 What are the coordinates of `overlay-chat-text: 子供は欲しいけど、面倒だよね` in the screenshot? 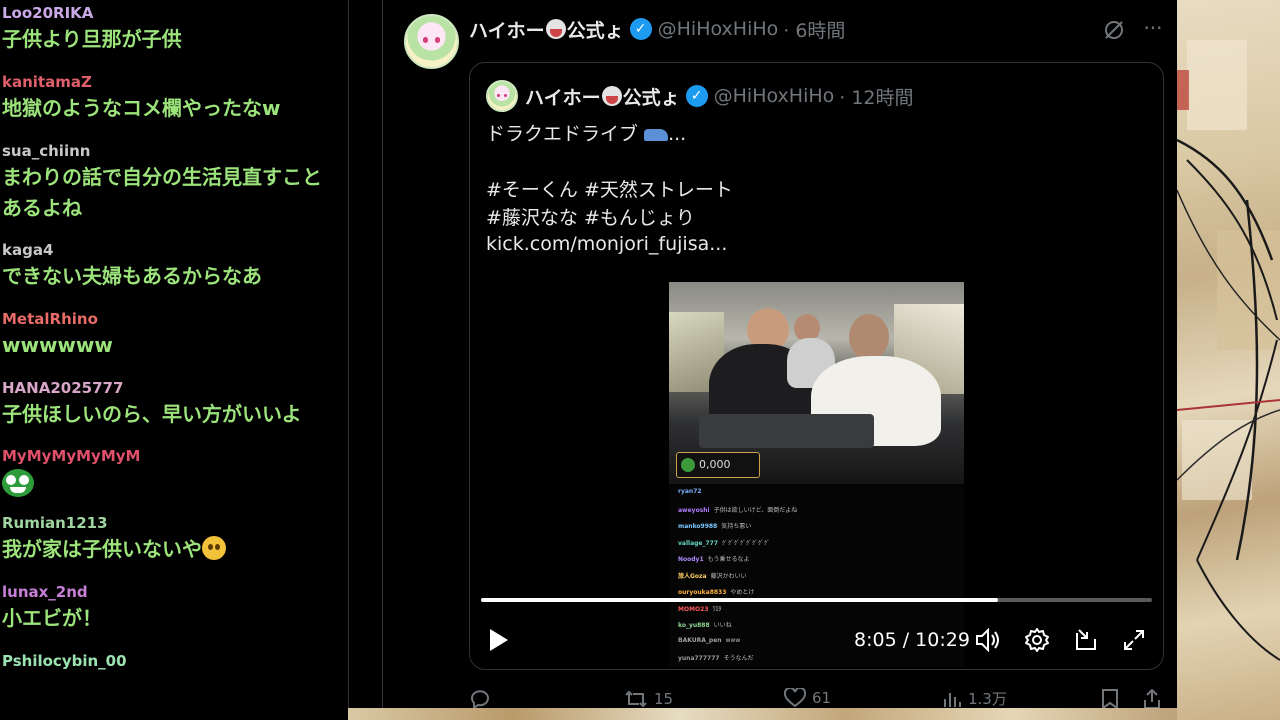 It's located at (755, 510).